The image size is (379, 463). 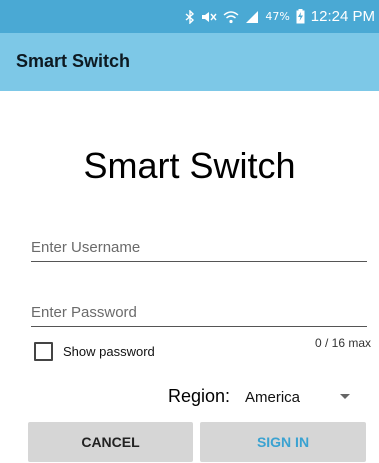 I want to click on mute-icon, so click(x=209, y=17).